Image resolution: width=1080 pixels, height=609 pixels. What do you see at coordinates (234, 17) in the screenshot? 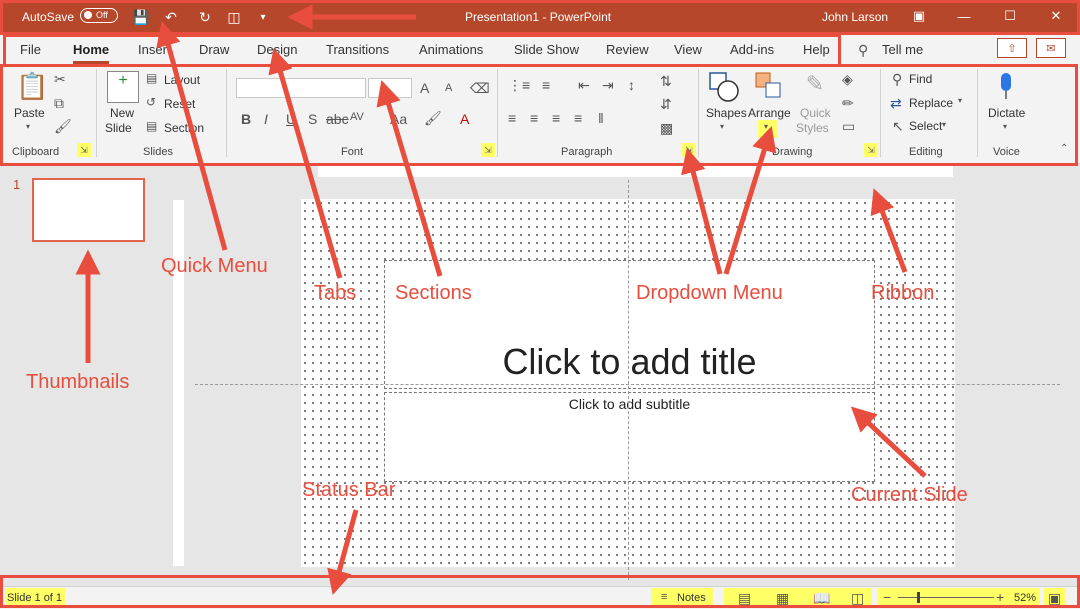
I see `present-icon: ◫` at bounding box center [234, 17].